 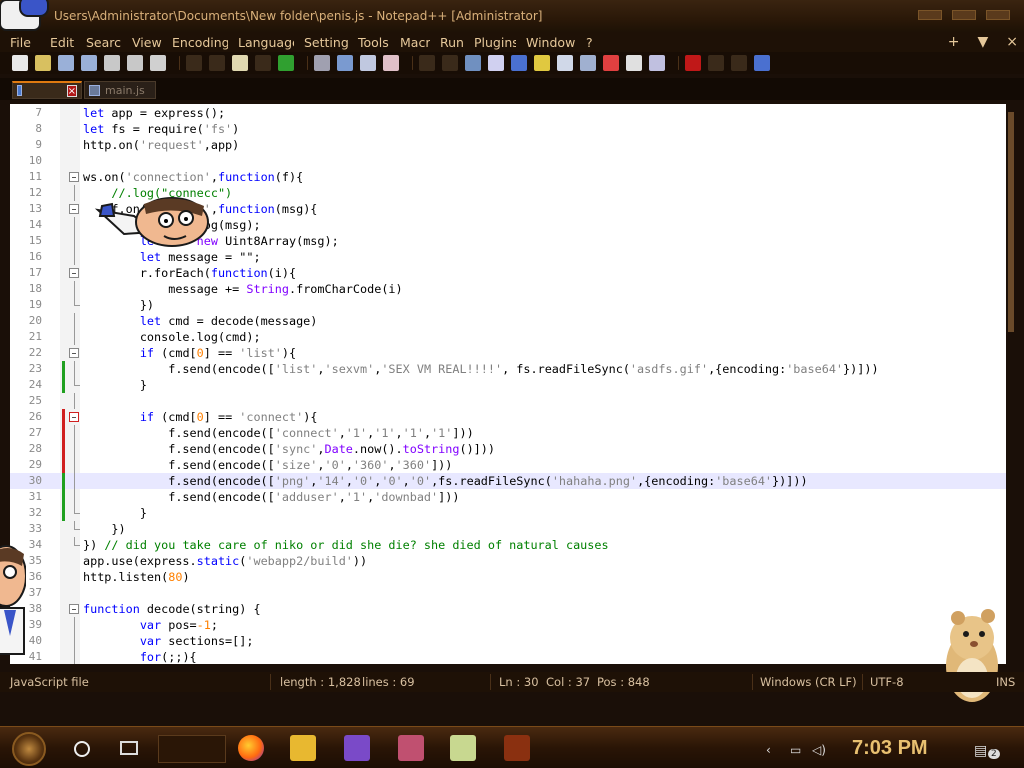 I want to click on close-file-icon, so click(x=112, y=63).